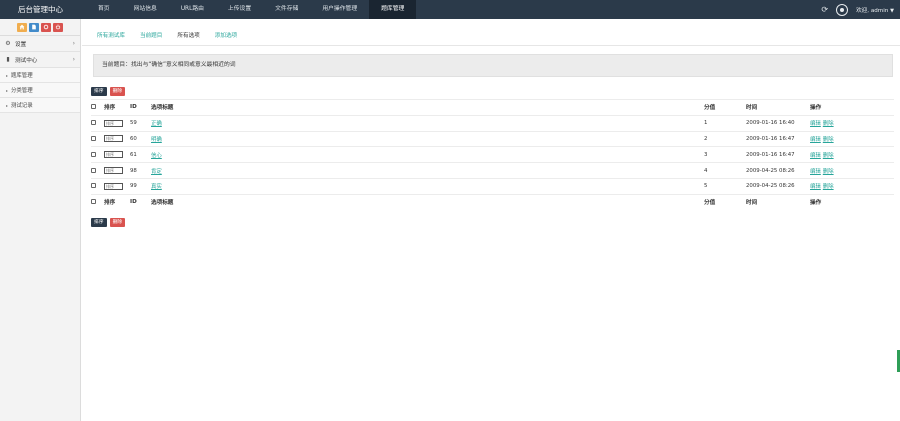 This screenshot has width=900, height=421. Describe the element at coordinates (22, 76) in the screenshot. I see `sidebar-subitem-label: 题库管理` at that location.